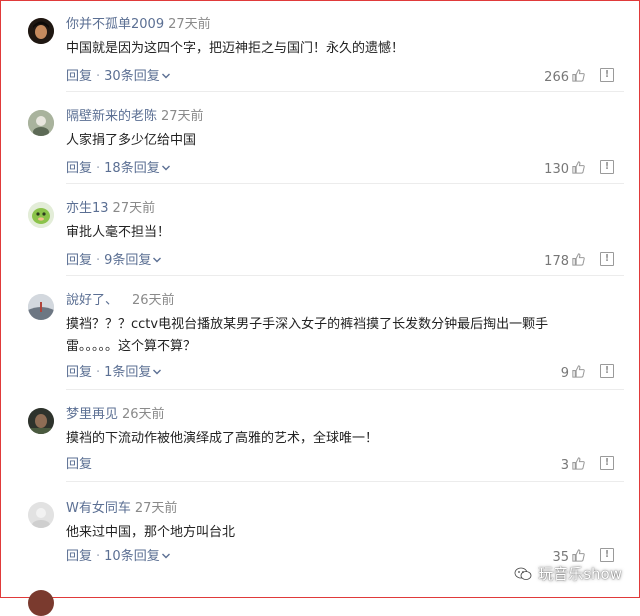  Describe the element at coordinates (587, 372) in the screenshot. I see `like-area: 9` at that location.